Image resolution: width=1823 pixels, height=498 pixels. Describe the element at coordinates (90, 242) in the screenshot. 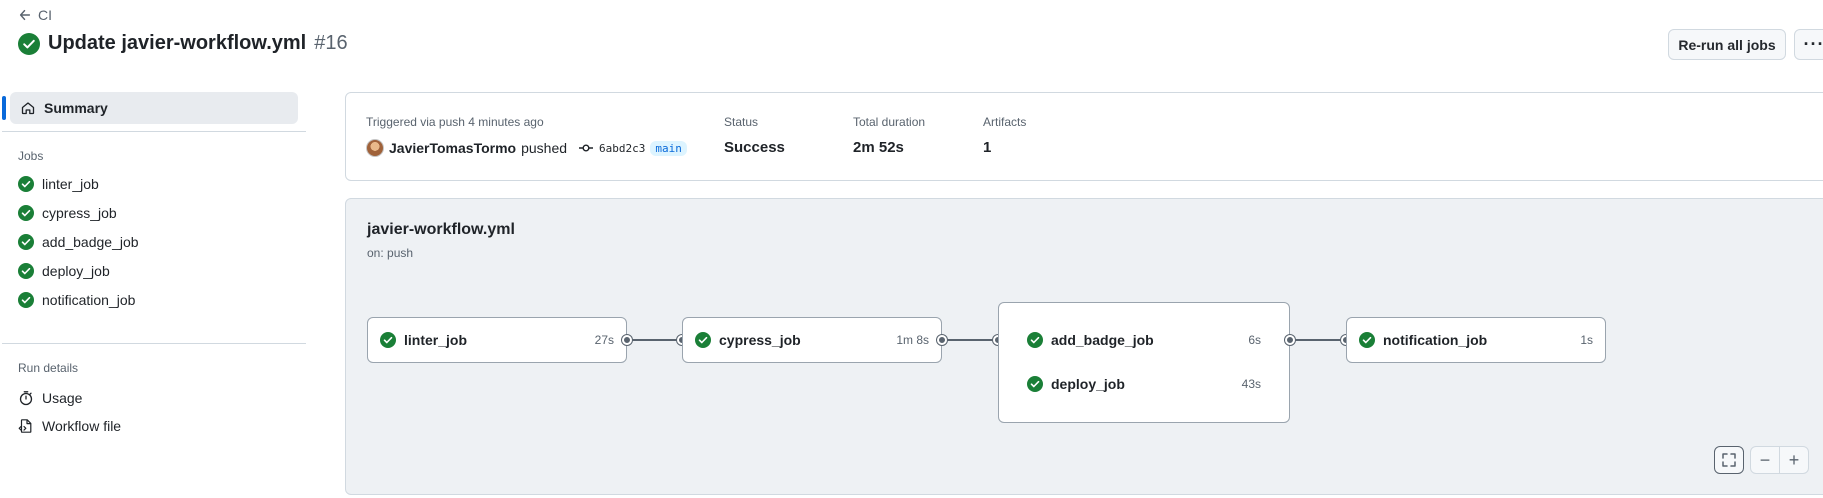

I see `sidebar-job-label: add_badge_job` at that location.